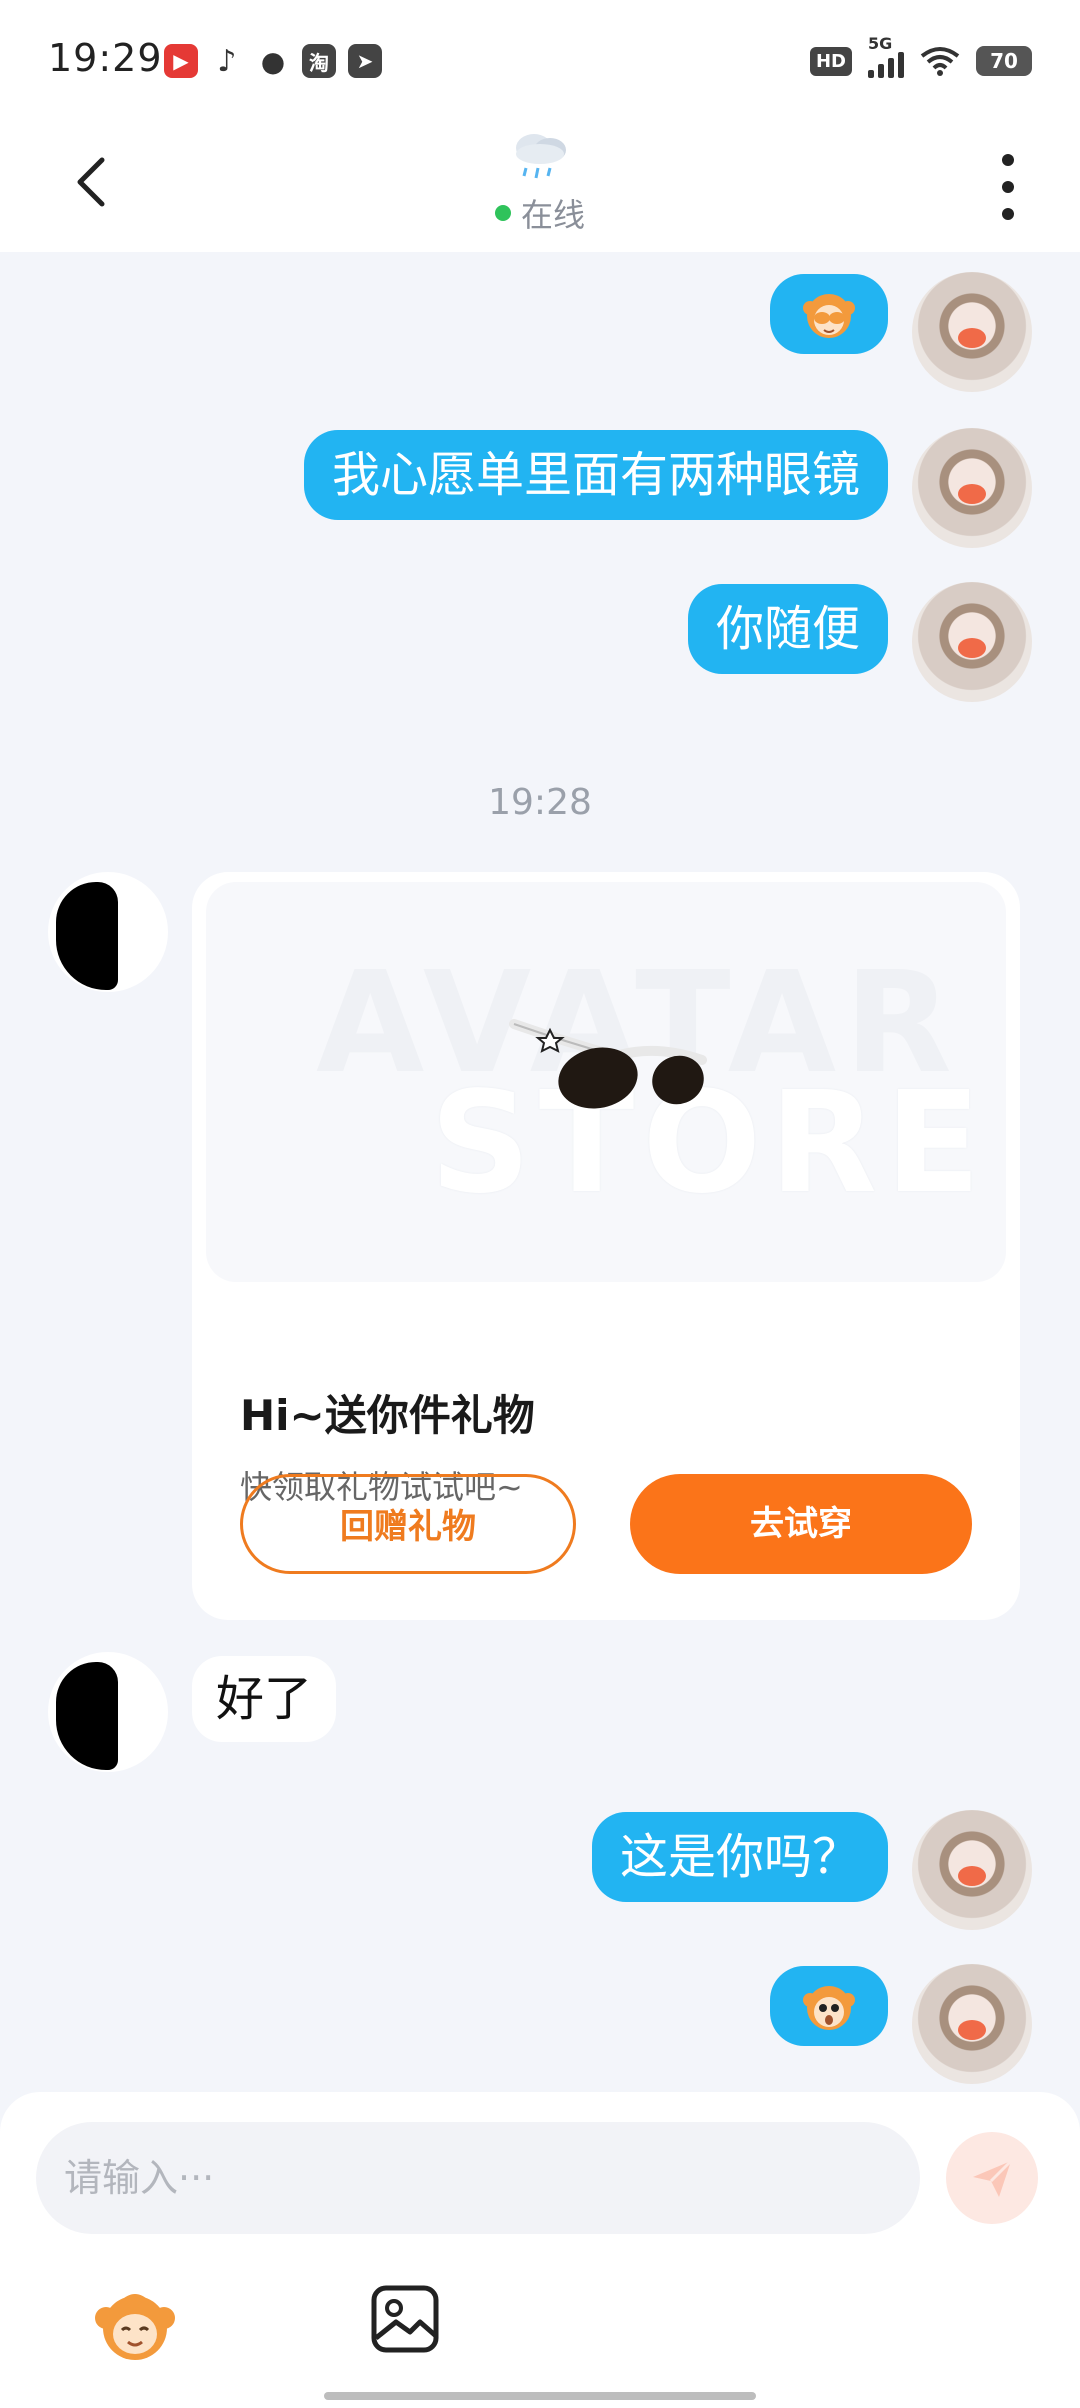 Image resolution: width=1080 pixels, height=2408 pixels. What do you see at coordinates (181, 61) in the screenshot?
I see `video-app-icon: ▶` at bounding box center [181, 61].